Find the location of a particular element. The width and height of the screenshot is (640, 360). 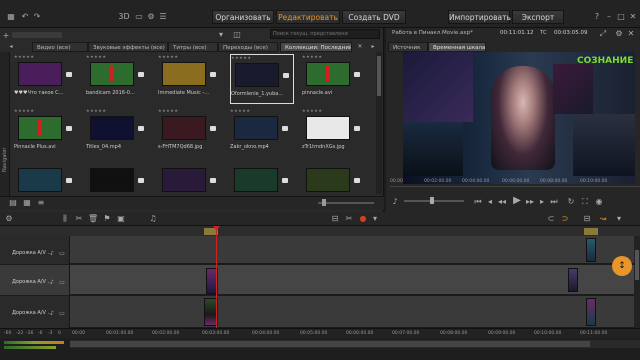

volume-slider is located at coordinates (434, 201).